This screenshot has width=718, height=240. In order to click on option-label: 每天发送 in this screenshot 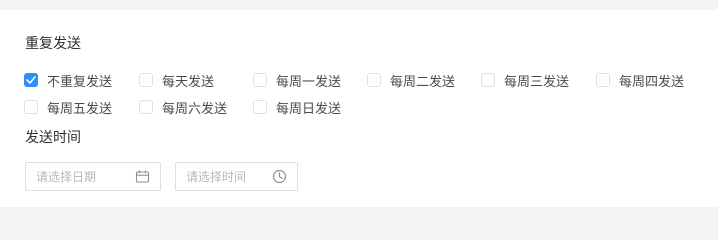, I will do `click(188, 82)`.